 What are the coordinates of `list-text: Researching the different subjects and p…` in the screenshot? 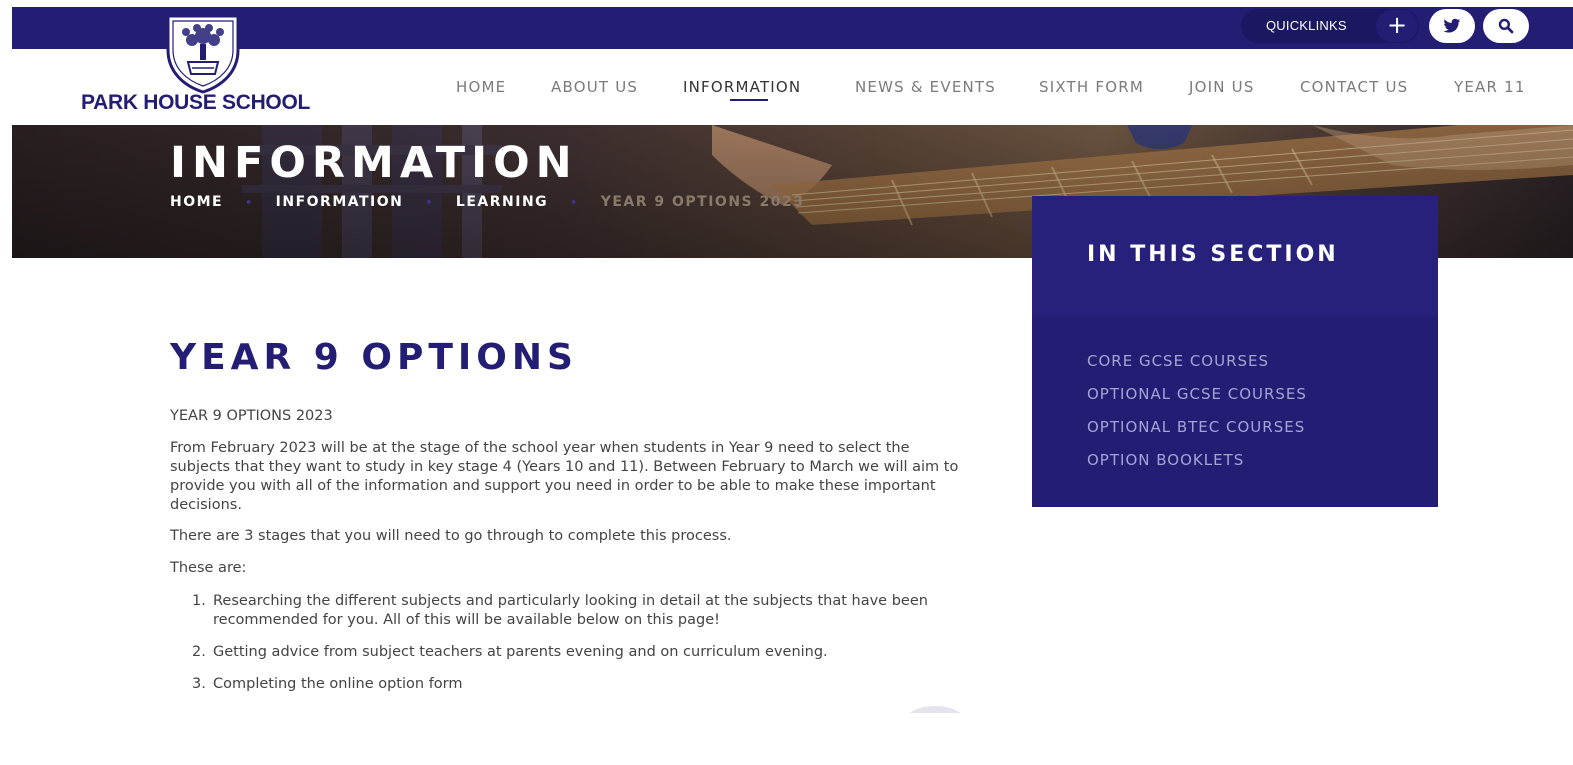 It's located at (570, 610).